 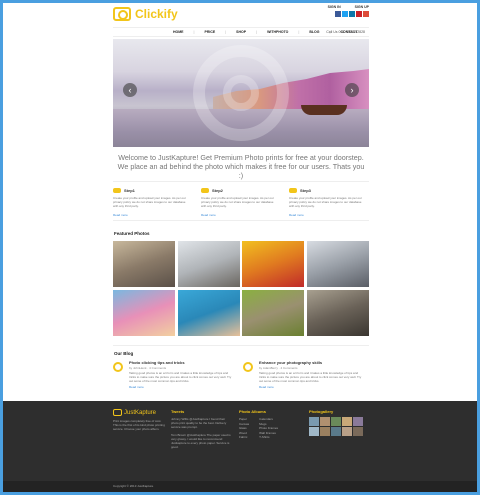 I want to click on post-meta: by JohnHenk · 4 Comments, so click(x=148, y=368).